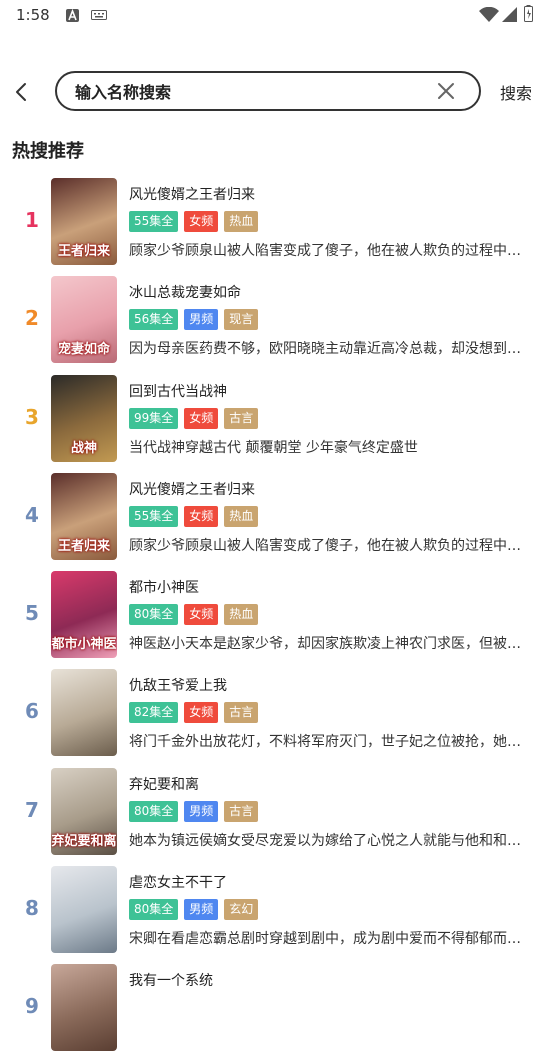 The image size is (553, 1063). What do you see at coordinates (154, 320) in the screenshot?
I see `episodes-tag: 56集全` at bounding box center [154, 320].